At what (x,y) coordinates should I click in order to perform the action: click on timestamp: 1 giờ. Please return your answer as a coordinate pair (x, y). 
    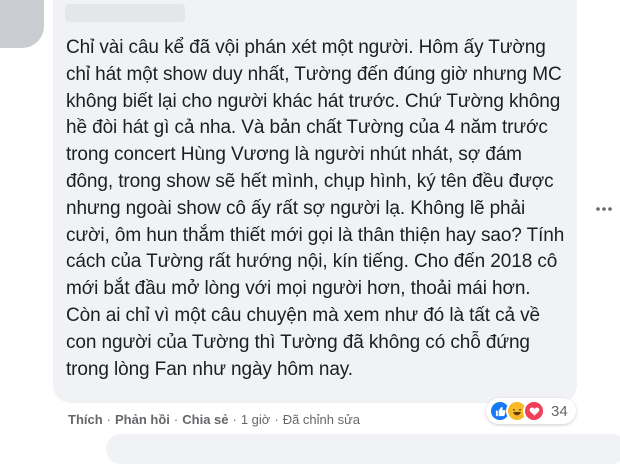
    Looking at the image, I should click on (256, 419).